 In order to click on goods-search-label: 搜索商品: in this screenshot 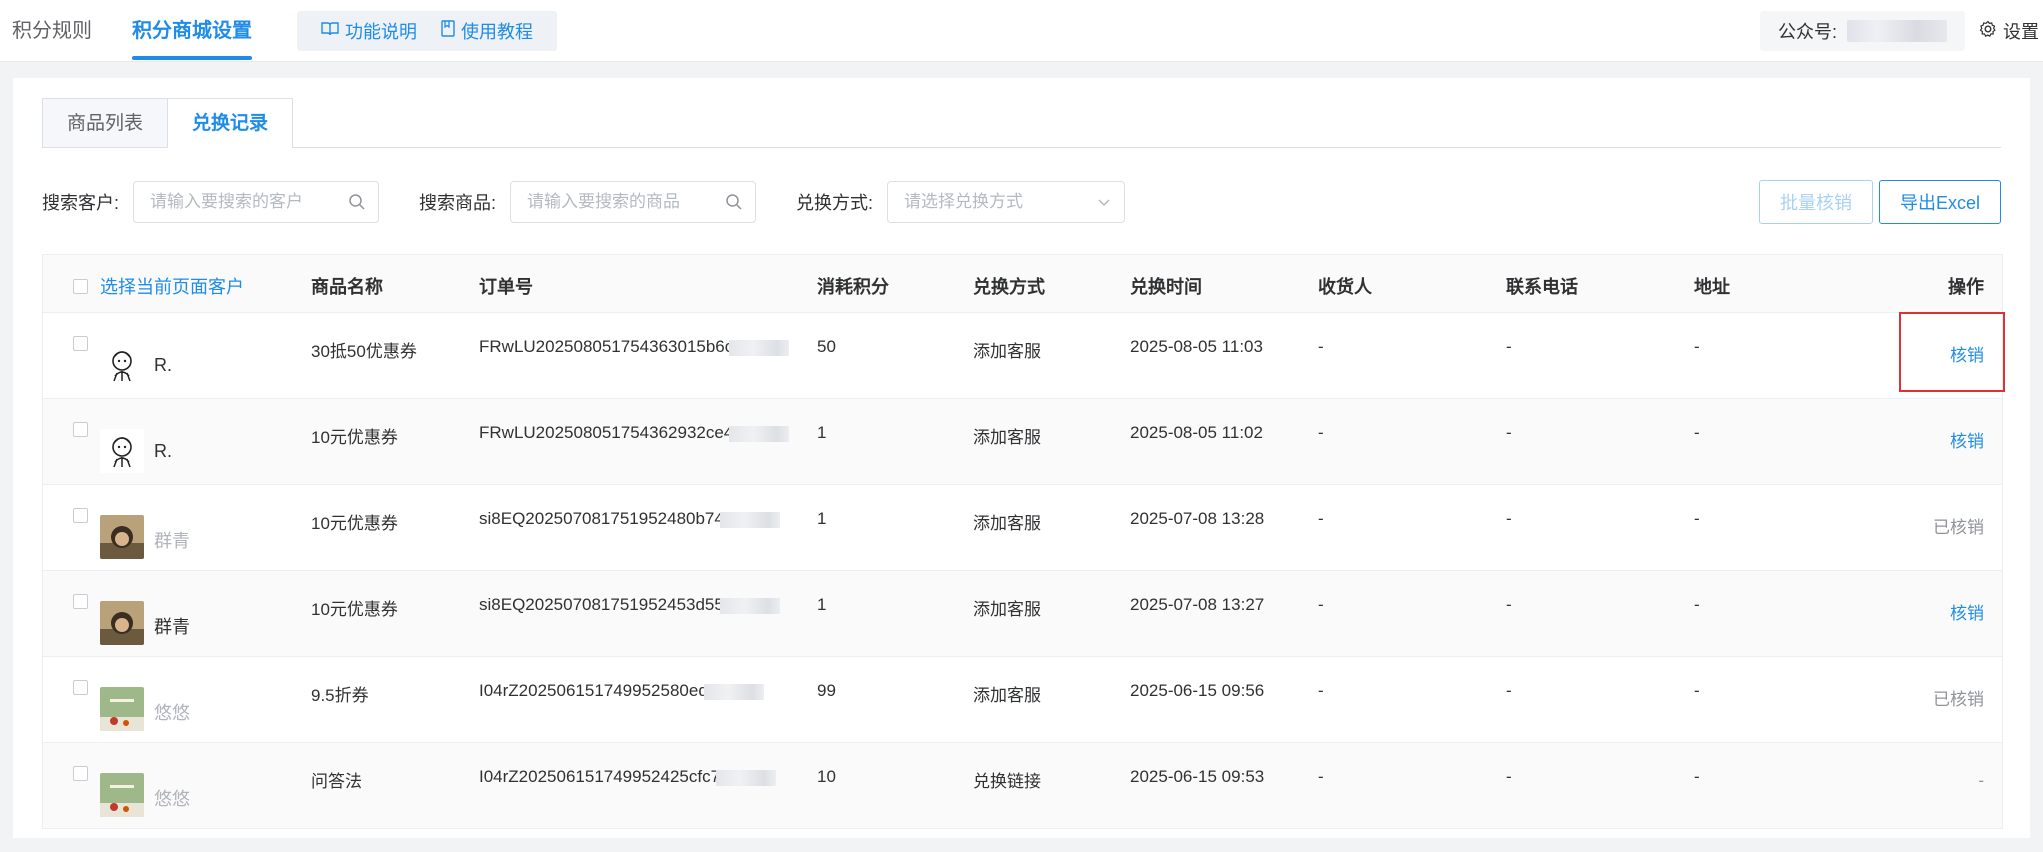, I will do `click(458, 203)`.